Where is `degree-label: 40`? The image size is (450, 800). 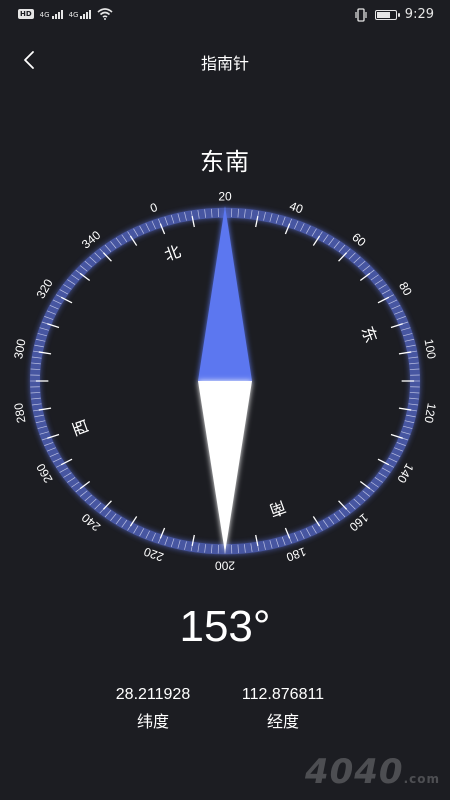 degree-label: 40 is located at coordinates (297, 208).